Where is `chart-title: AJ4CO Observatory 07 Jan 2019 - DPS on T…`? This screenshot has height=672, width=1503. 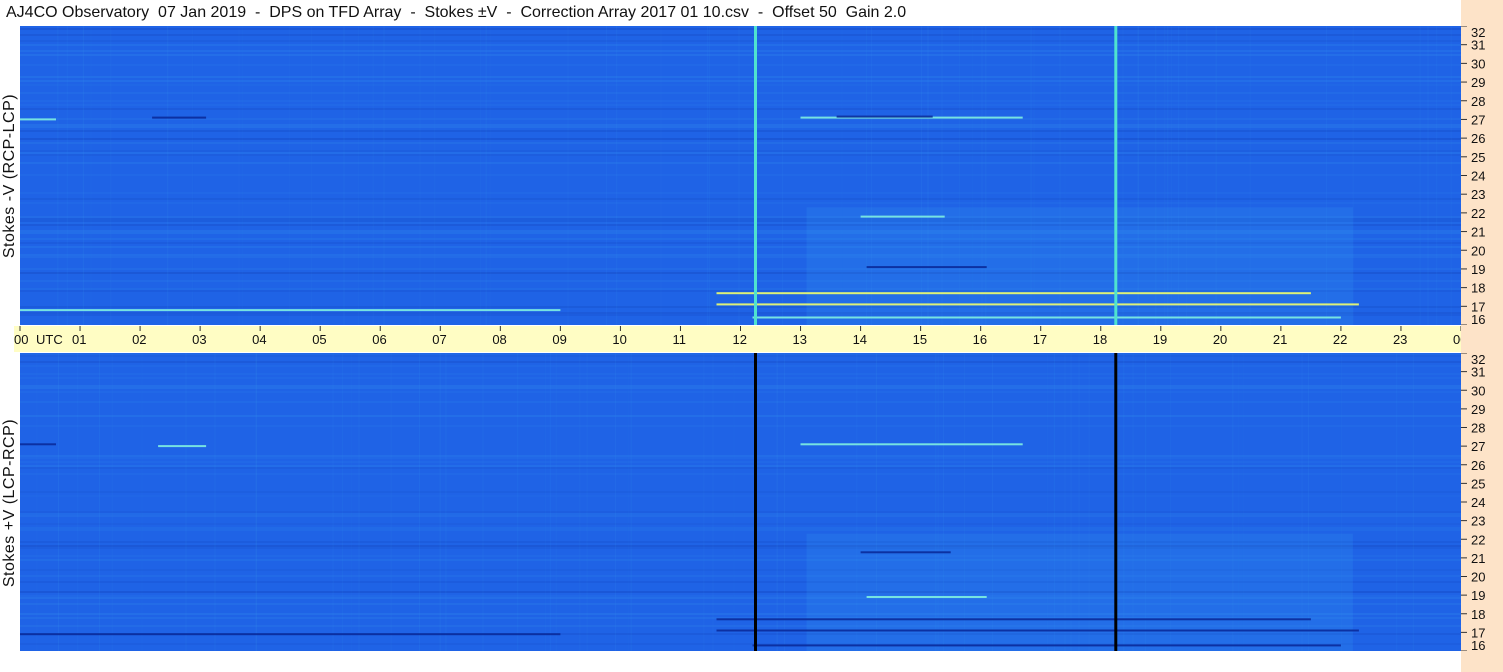
chart-title: AJ4CO Observatory 07 Jan 2019 - DPS on T… is located at coordinates (456, 12).